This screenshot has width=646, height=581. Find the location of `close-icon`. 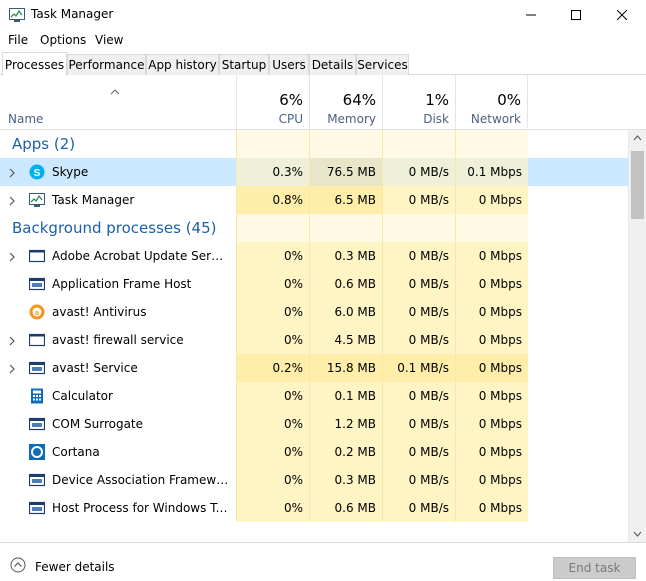

close-icon is located at coordinates (622, 15).